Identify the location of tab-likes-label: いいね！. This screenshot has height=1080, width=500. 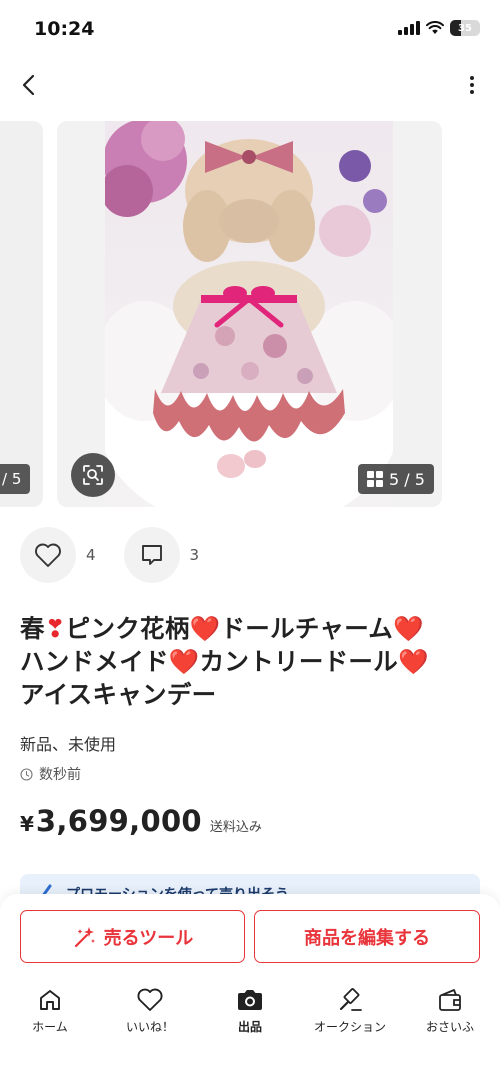
(149, 1027).